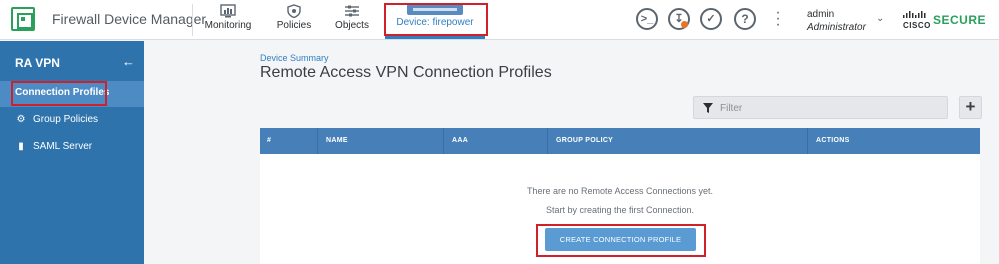 The width and height of the screenshot is (999, 264). Describe the element at coordinates (66, 119) in the screenshot. I see `sidebar-item-label: Group Policies` at that location.